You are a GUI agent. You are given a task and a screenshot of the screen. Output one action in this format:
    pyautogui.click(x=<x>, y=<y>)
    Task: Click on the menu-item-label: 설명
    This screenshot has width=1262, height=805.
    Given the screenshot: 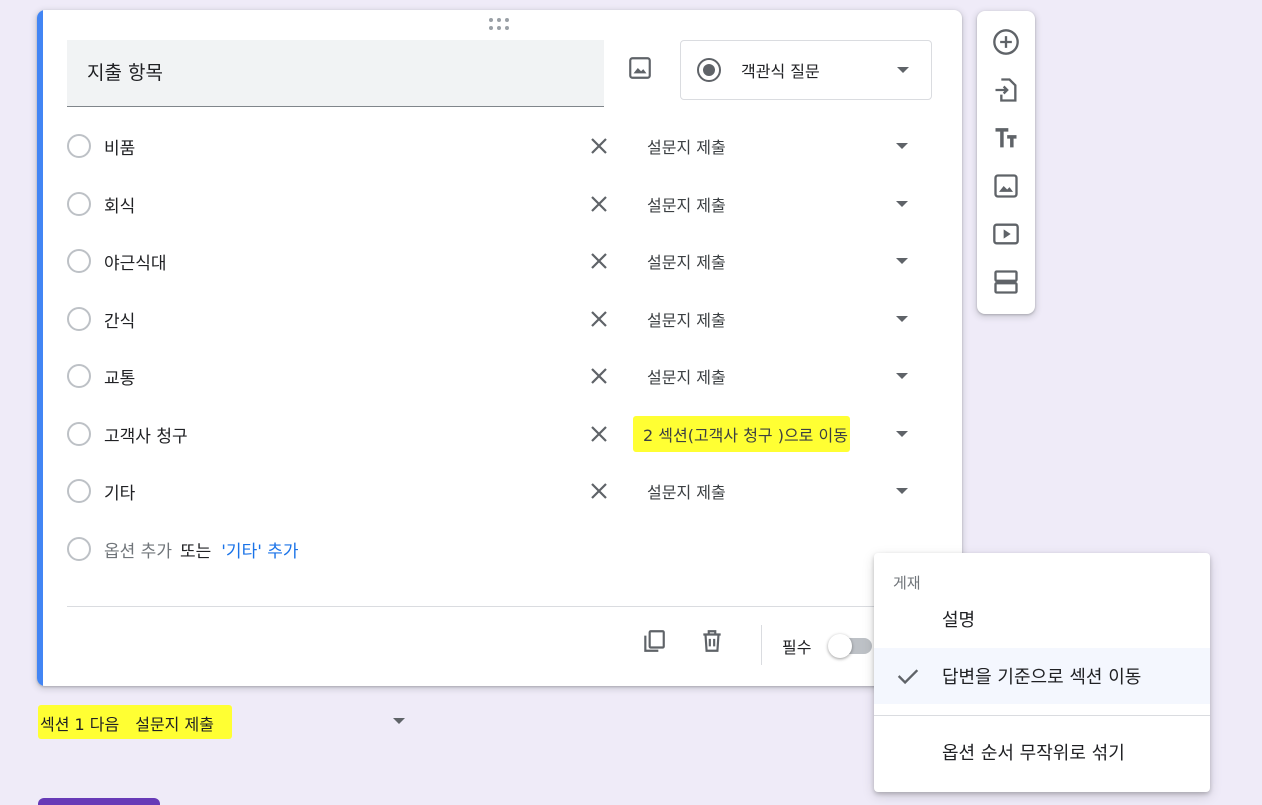 What is the action you would take?
    pyautogui.click(x=959, y=620)
    